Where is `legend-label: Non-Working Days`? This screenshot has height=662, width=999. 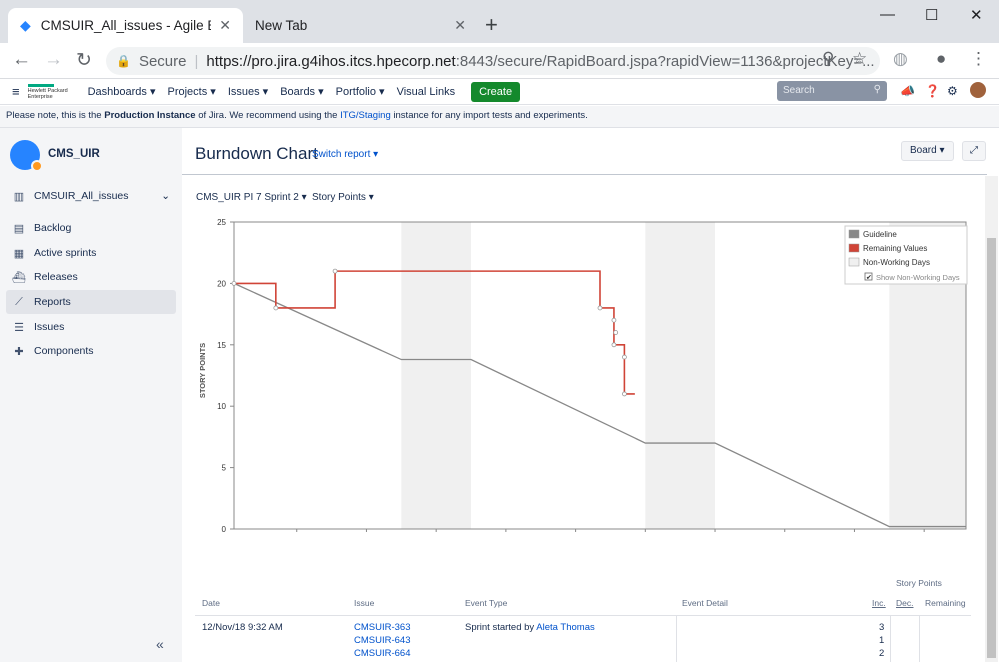 legend-label: Non-Working Days is located at coordinates (896, 262).